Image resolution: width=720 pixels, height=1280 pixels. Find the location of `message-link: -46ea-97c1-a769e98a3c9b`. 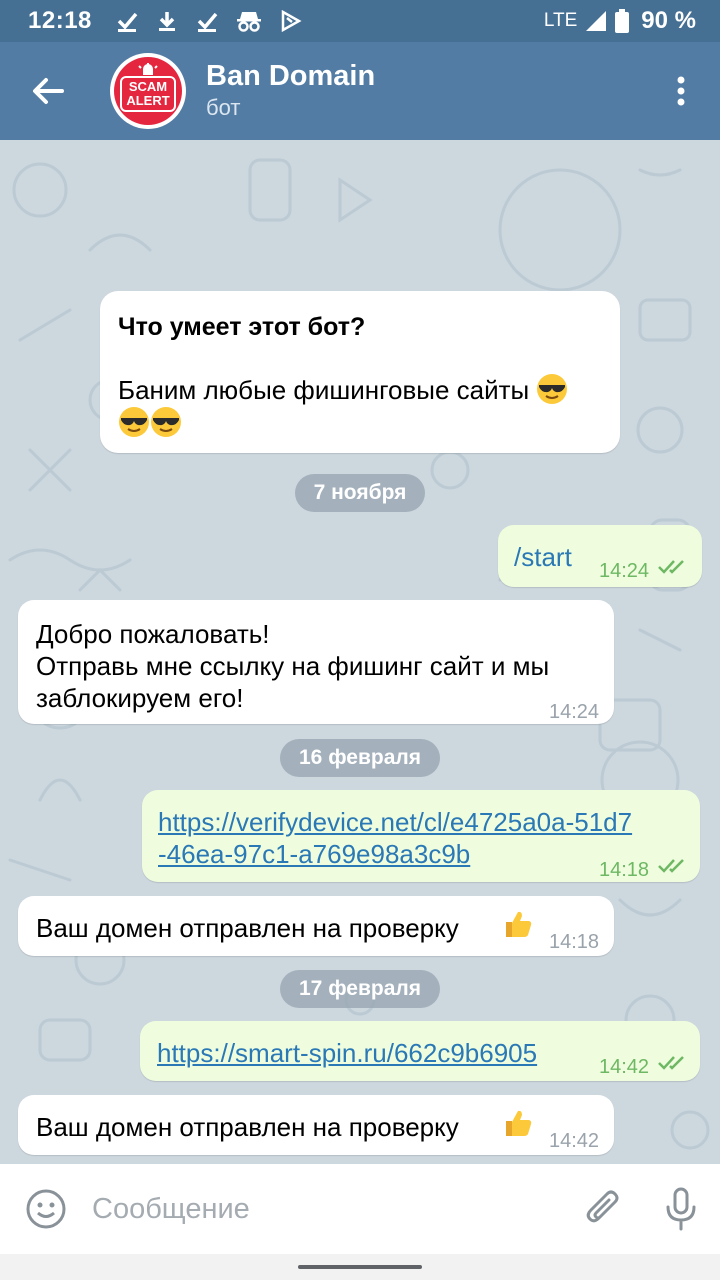

message-link: -46ea-97c1-a769e98a3c9b is located at coordinates (314, 854).